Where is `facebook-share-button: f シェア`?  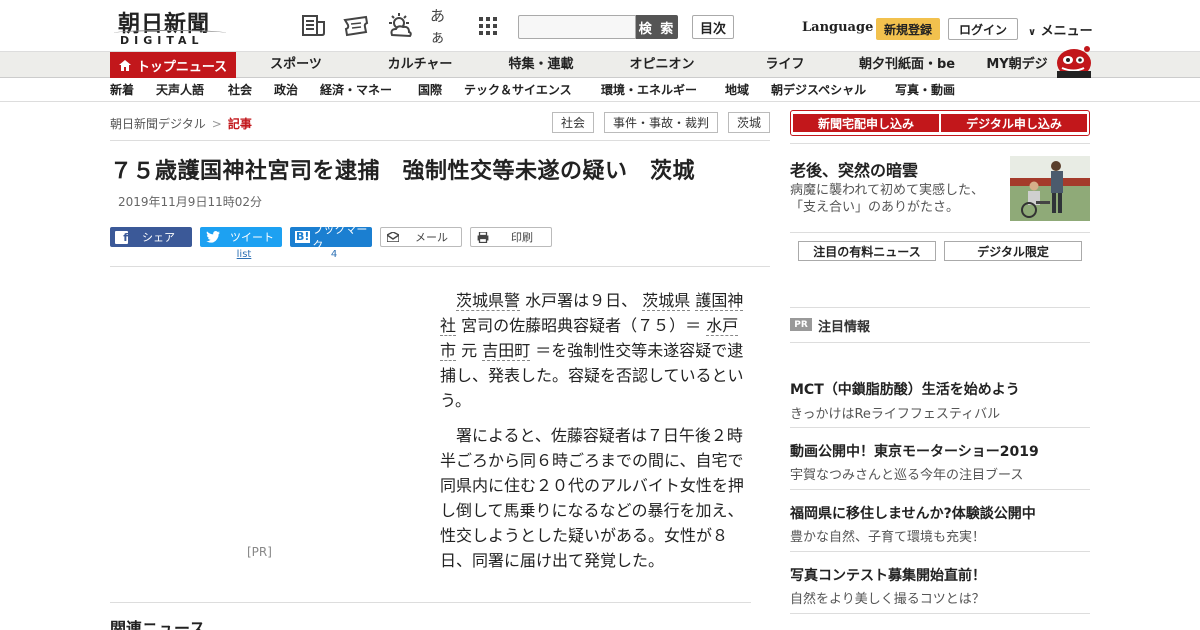
facebook-share-button: f シェア is located at coordinates (151, 237).